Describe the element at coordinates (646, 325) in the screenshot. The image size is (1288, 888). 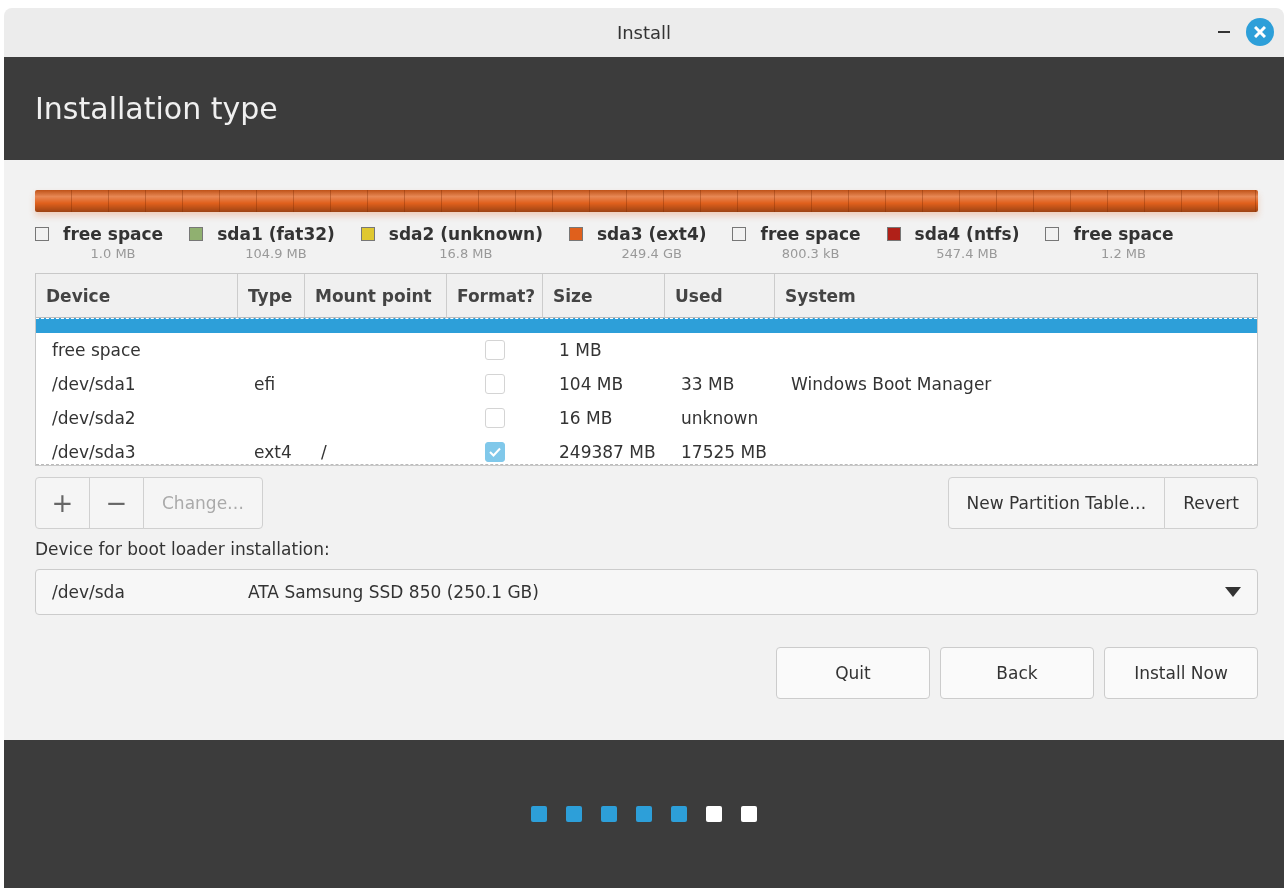
I see `selected-row` at that location.